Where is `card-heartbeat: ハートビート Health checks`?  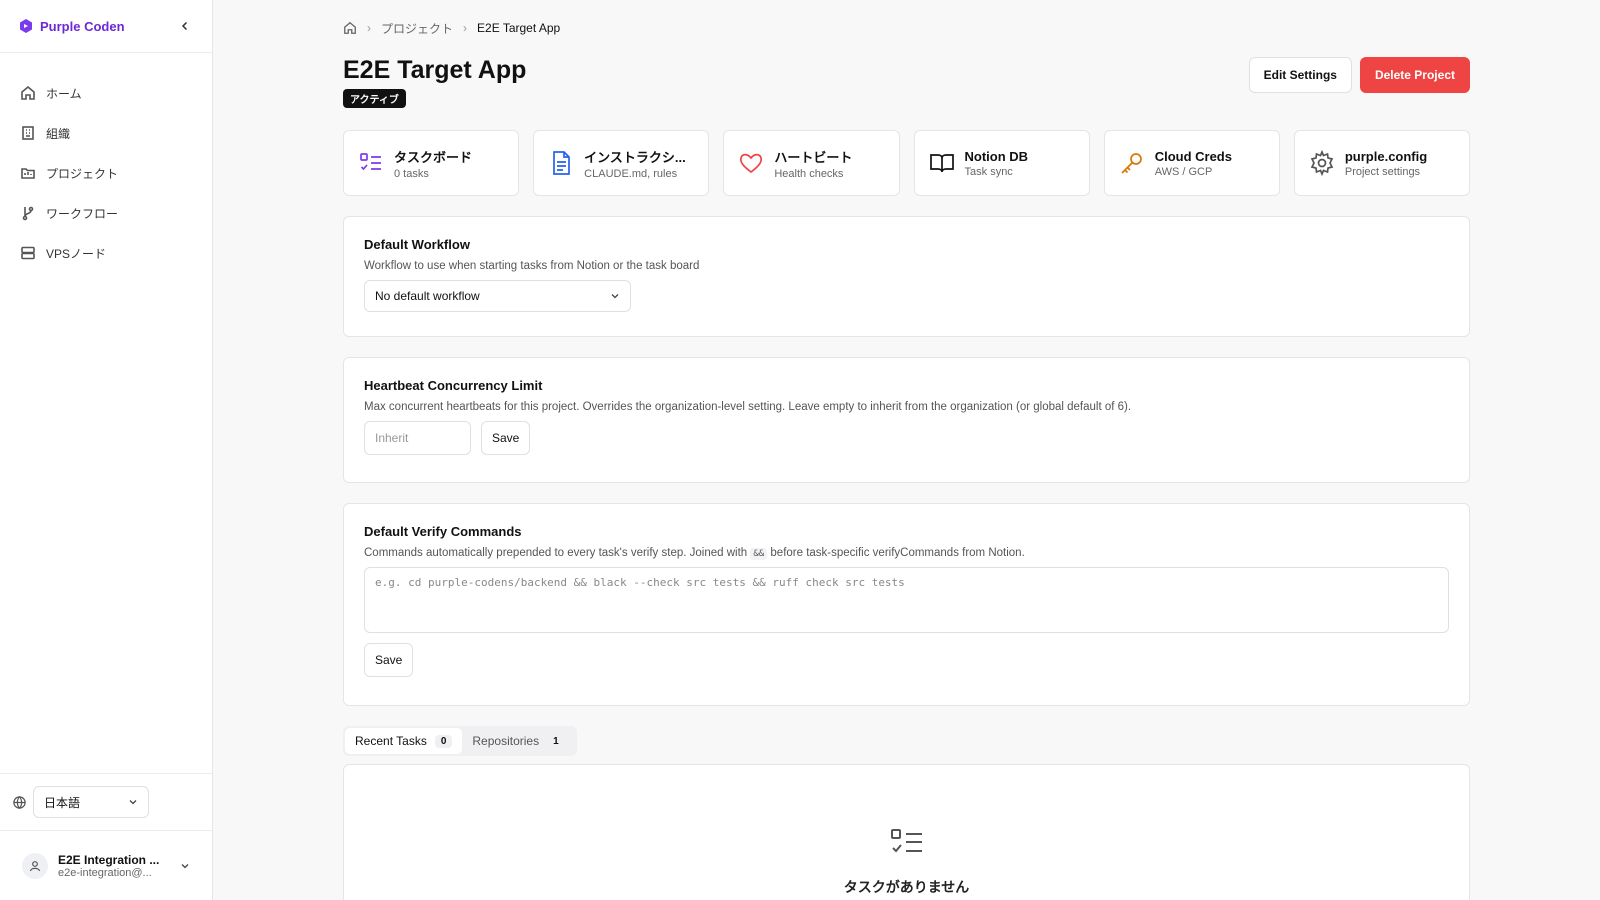
card-heartbeat: ハートビート Health checks is located at coordinates (811, 163).